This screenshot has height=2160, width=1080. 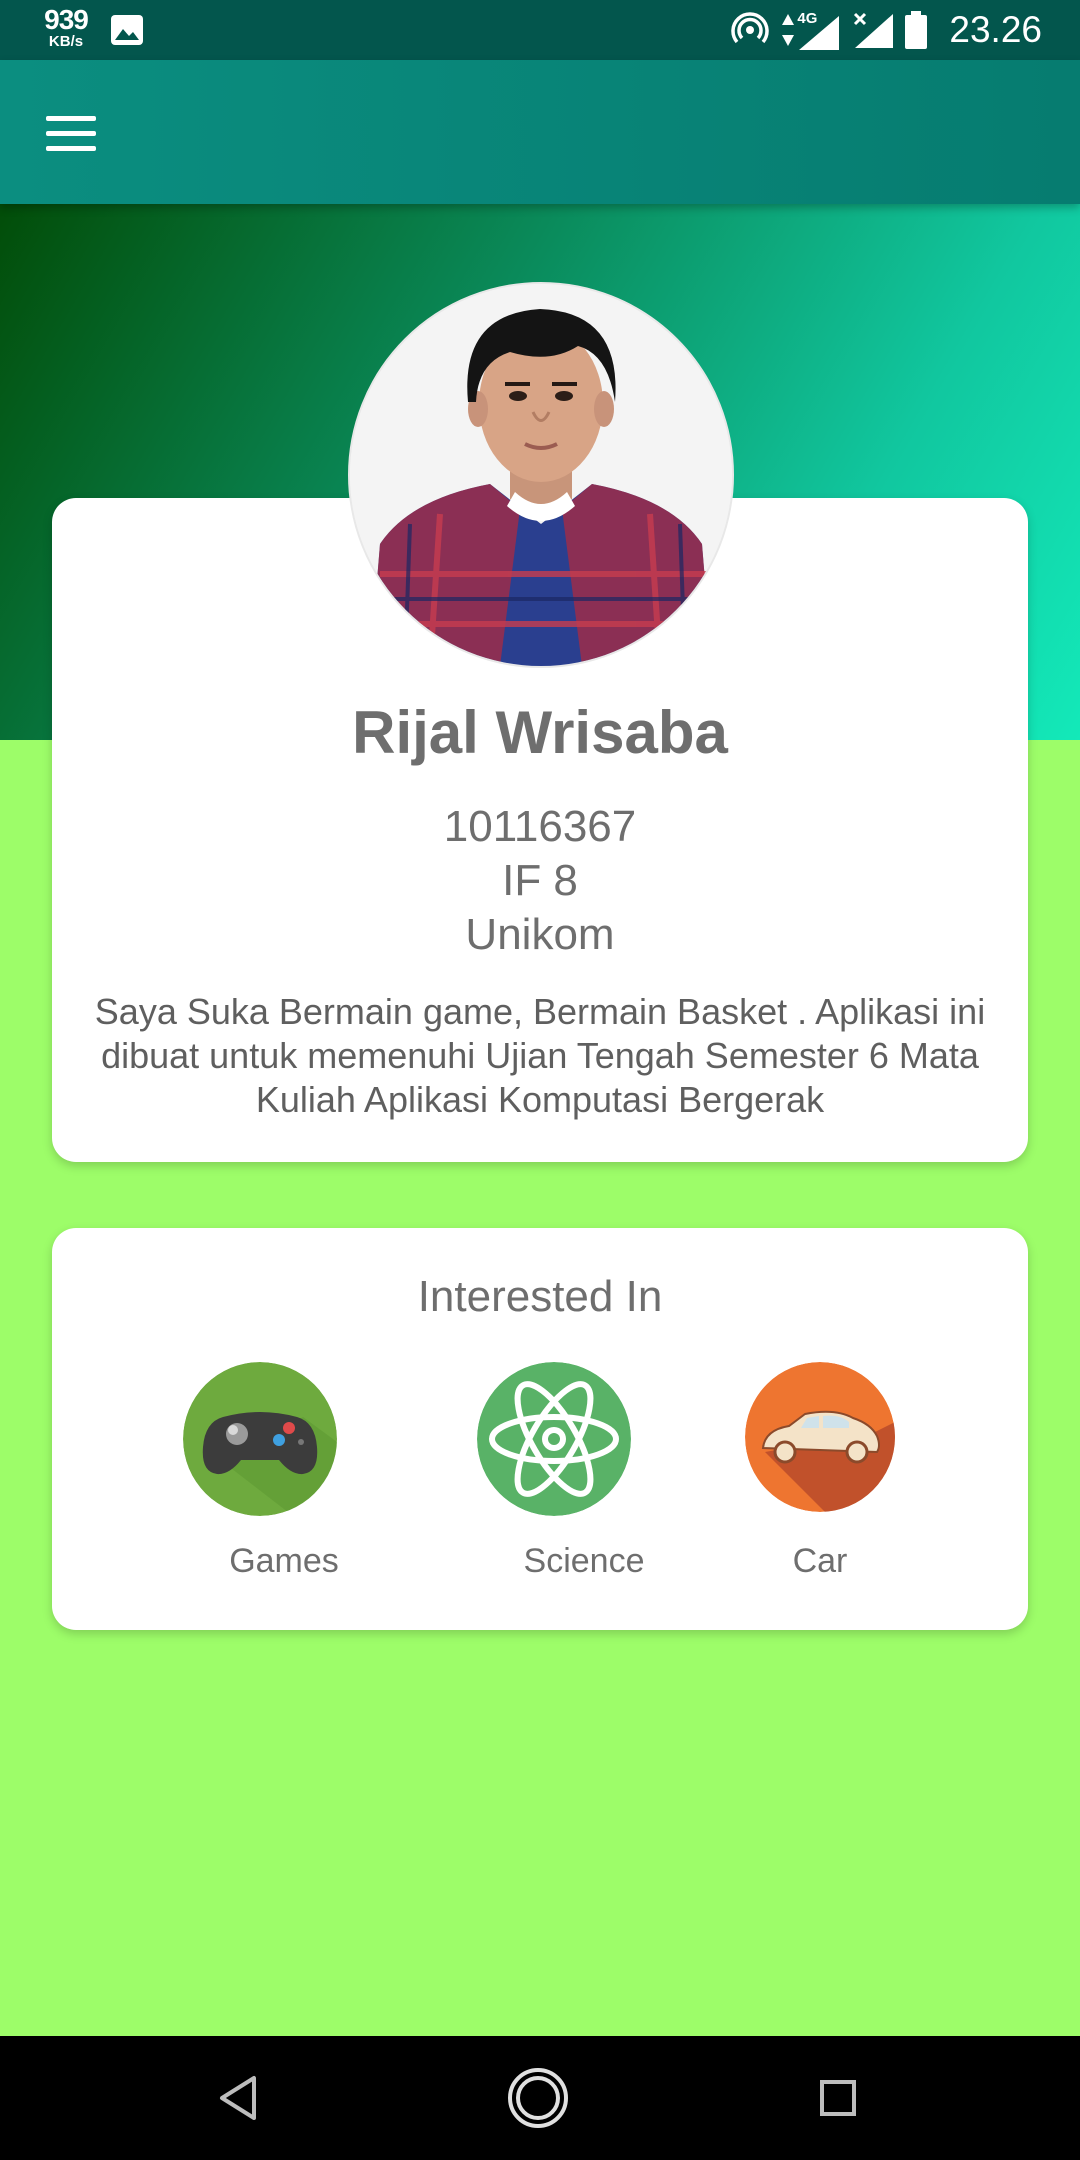 I want to click on class-label: IF 8, so click(x=540, y=880).